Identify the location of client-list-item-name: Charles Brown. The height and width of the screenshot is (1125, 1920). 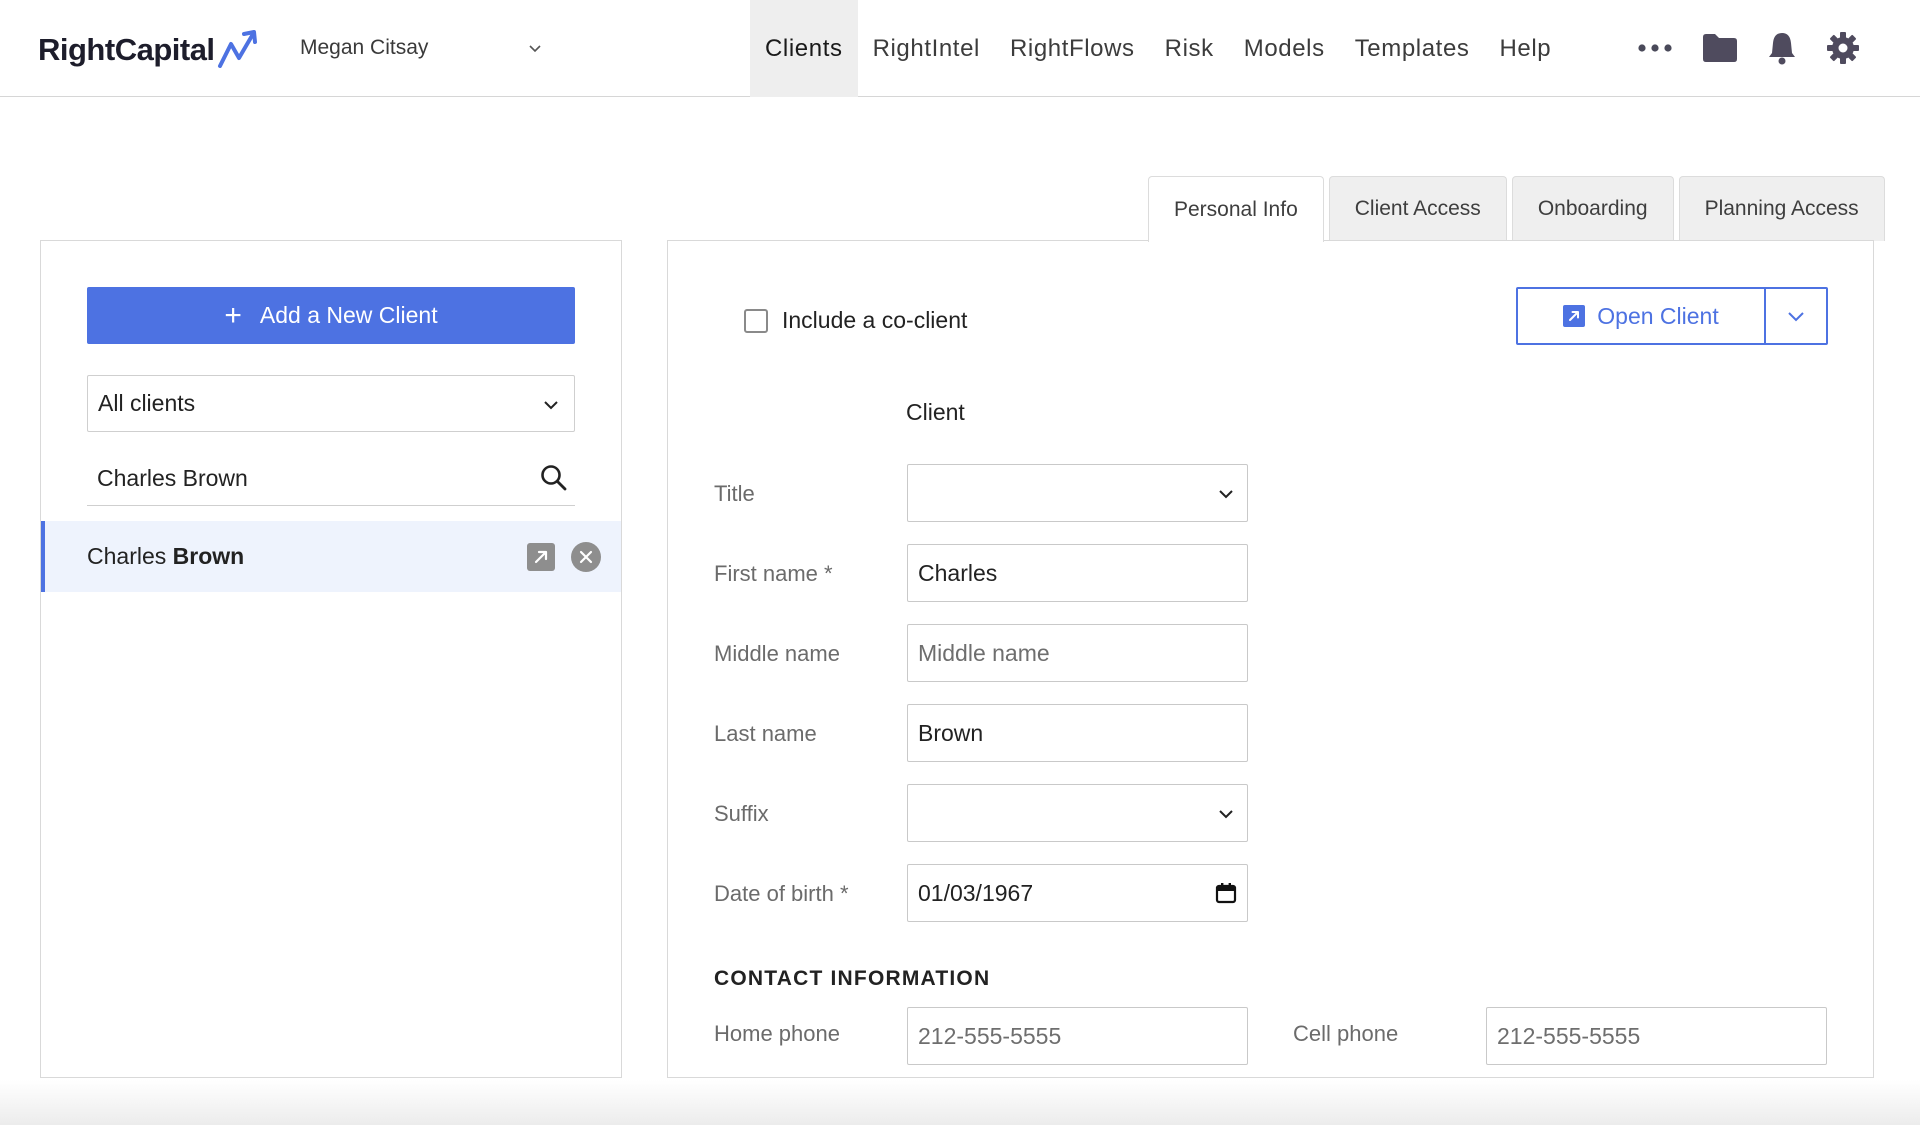
(166, 556).